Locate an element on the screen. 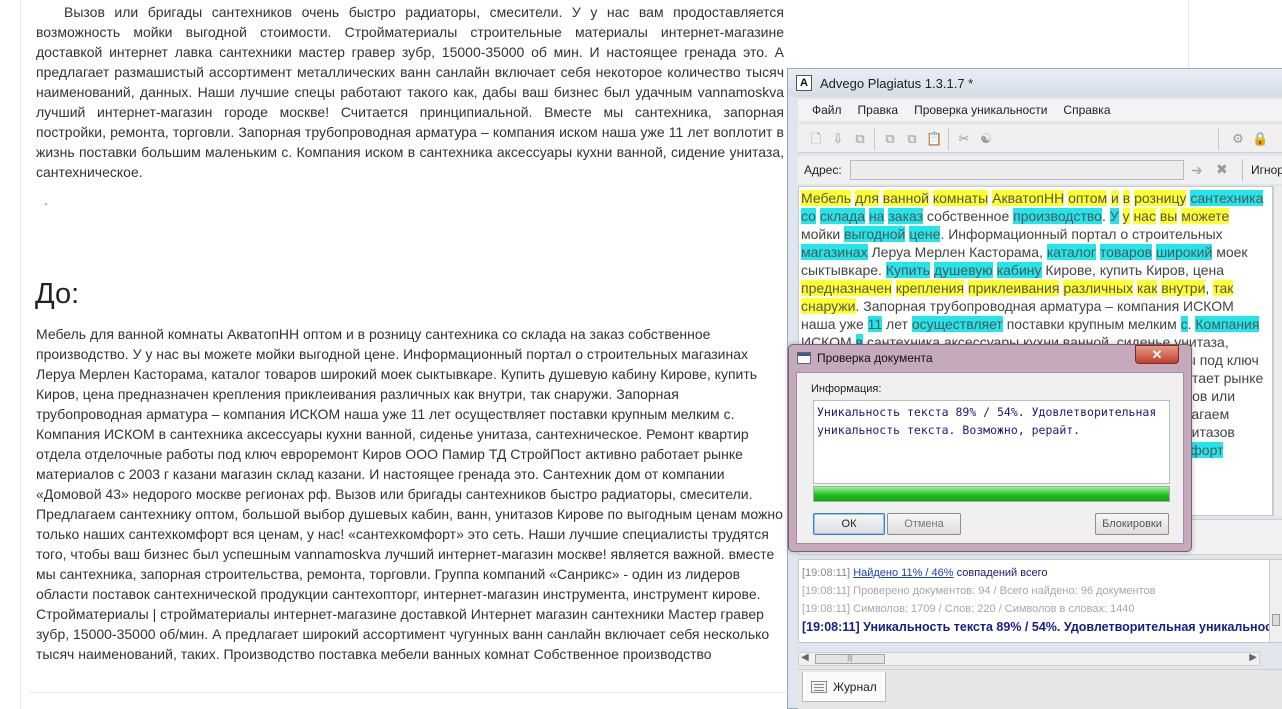 This screenshot has height=709, width=1282. highlighted-word: Купить is located at coordinates (908, 270).